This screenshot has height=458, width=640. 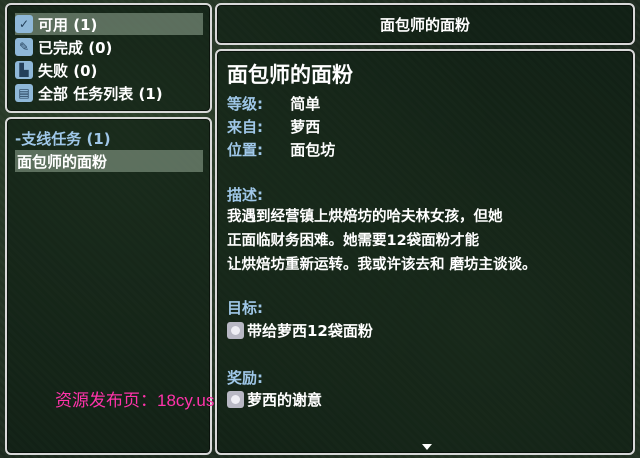 I want to click on quest-level-value: 简单, so click(x=305, y=104).